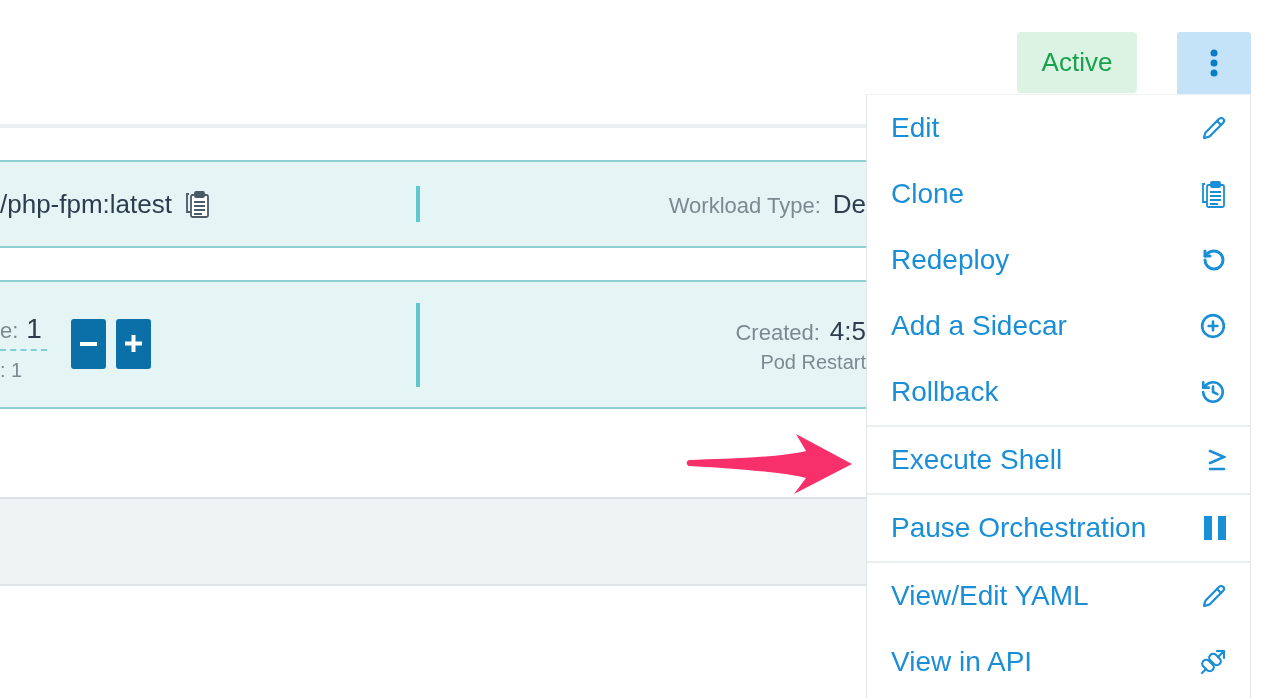 The width and height of the screenshot is (1272, 698). Describe the element at coordinates (1058, 662) in the screenshot. I see `menu-item: View in API` at that location.